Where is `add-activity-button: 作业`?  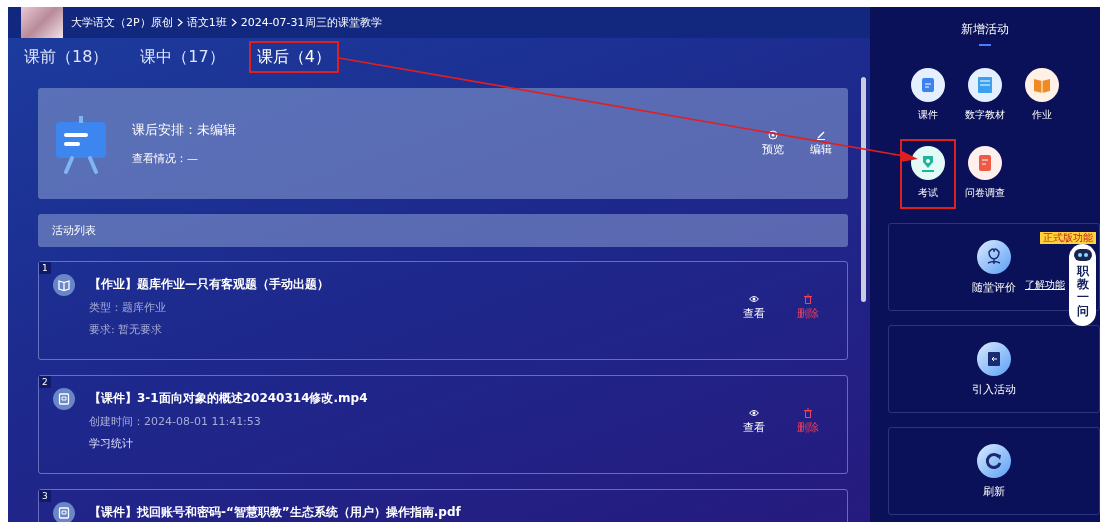
add-activity-button: 作业 is located at coordinates (1042, 96).